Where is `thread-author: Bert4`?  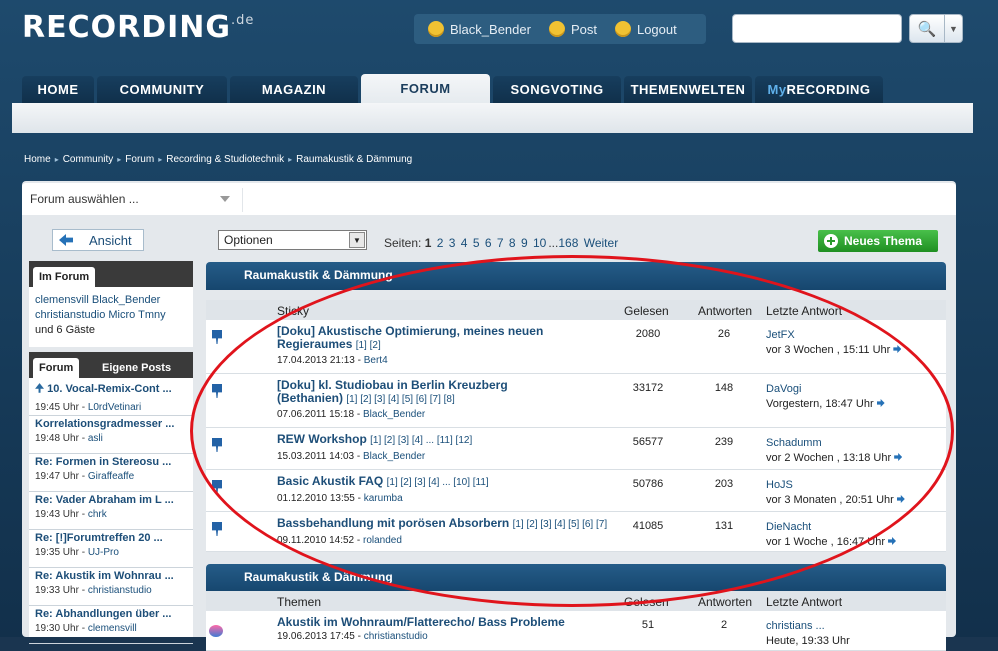
thread-author: Bert4 is located at coordinates (376, 360).